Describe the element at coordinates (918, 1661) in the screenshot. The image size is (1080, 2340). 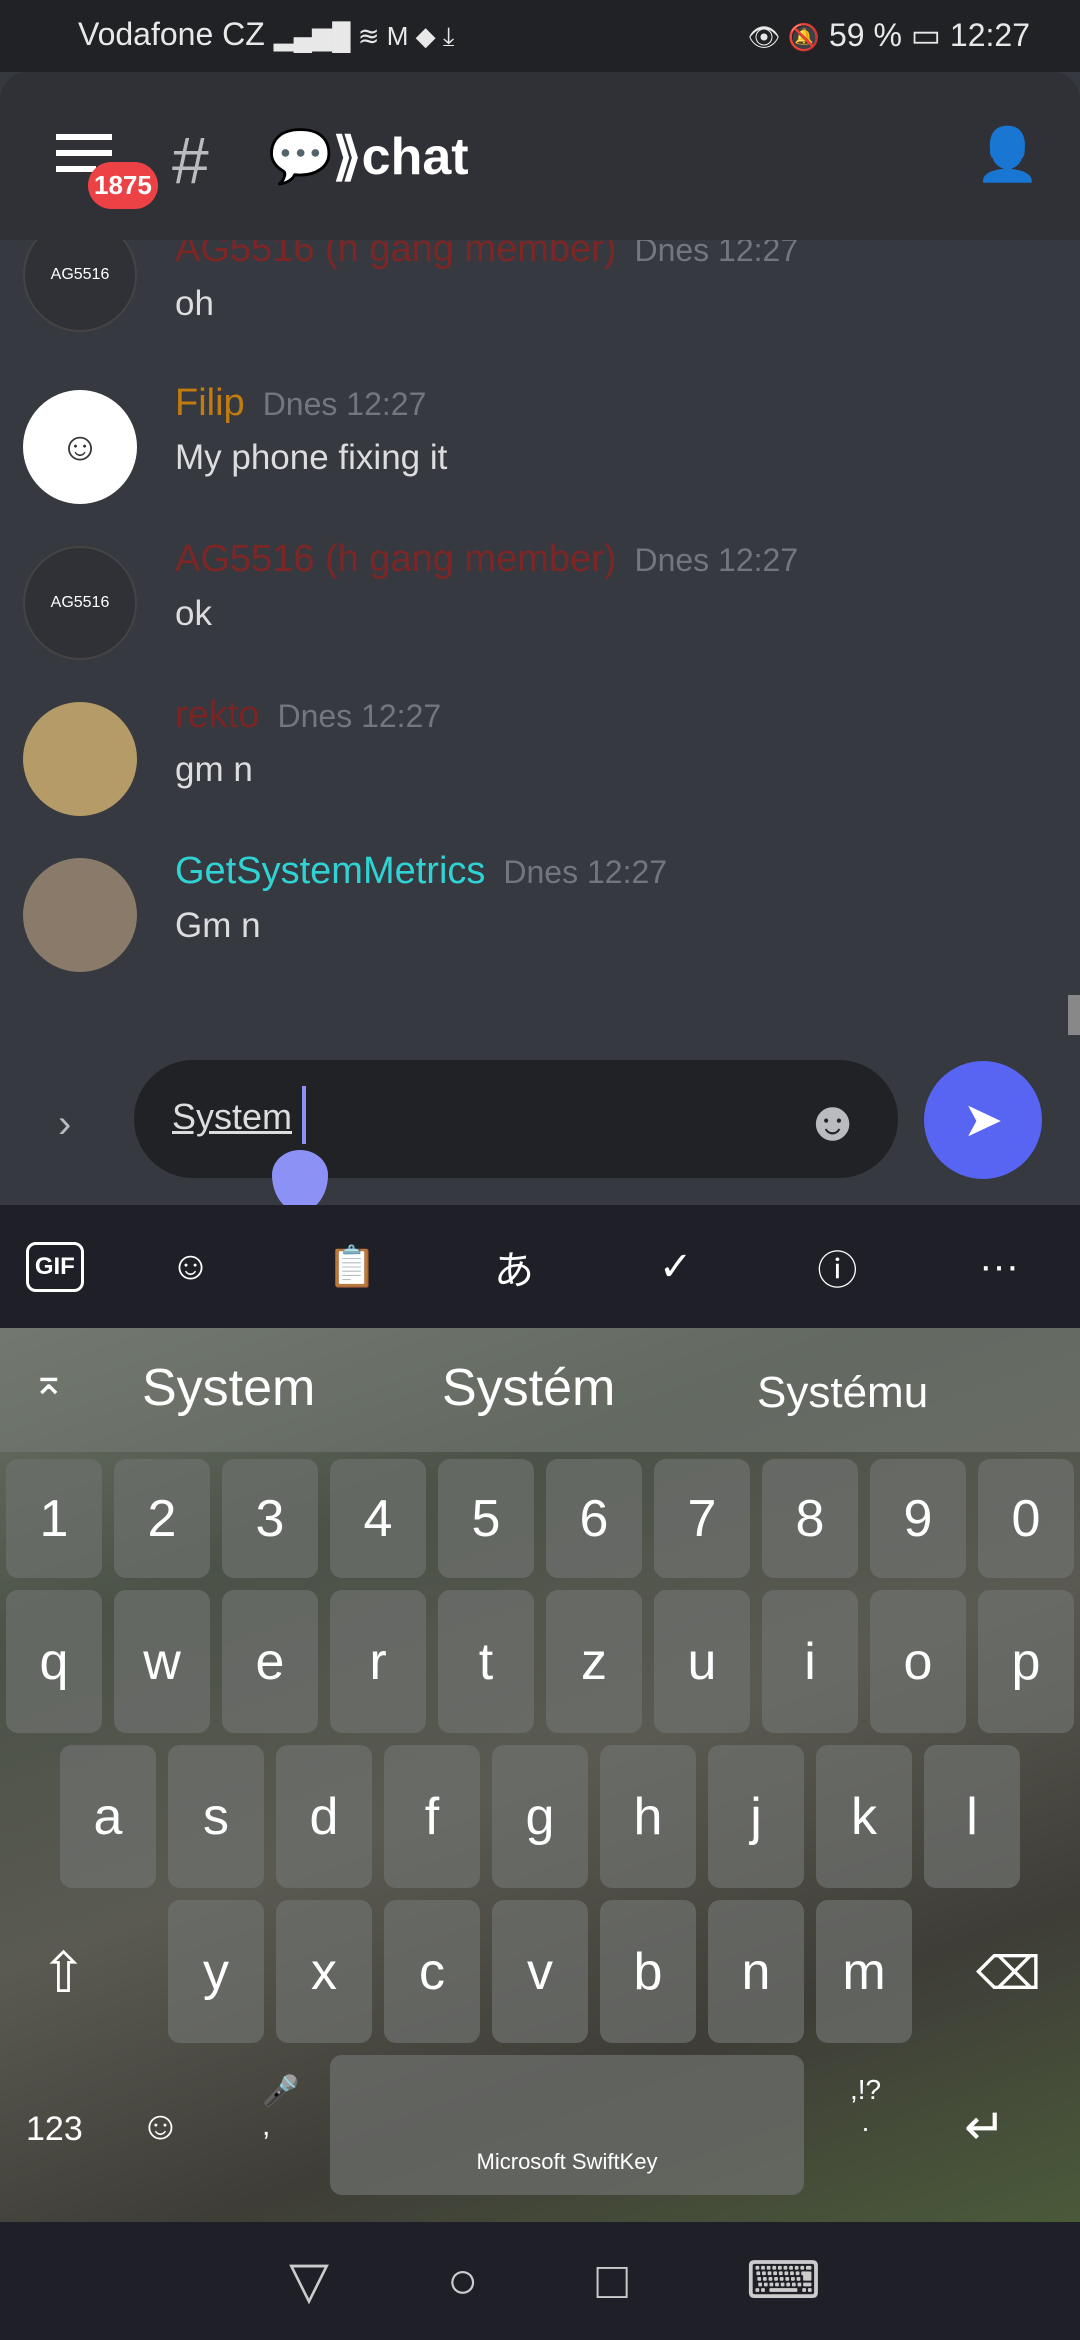
I see `key-o: o` at that location.